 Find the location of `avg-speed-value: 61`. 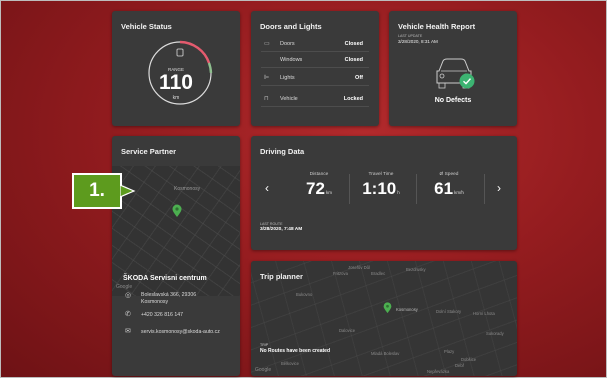

avg-speed-value: 61 is located at coordinates (444, 188).